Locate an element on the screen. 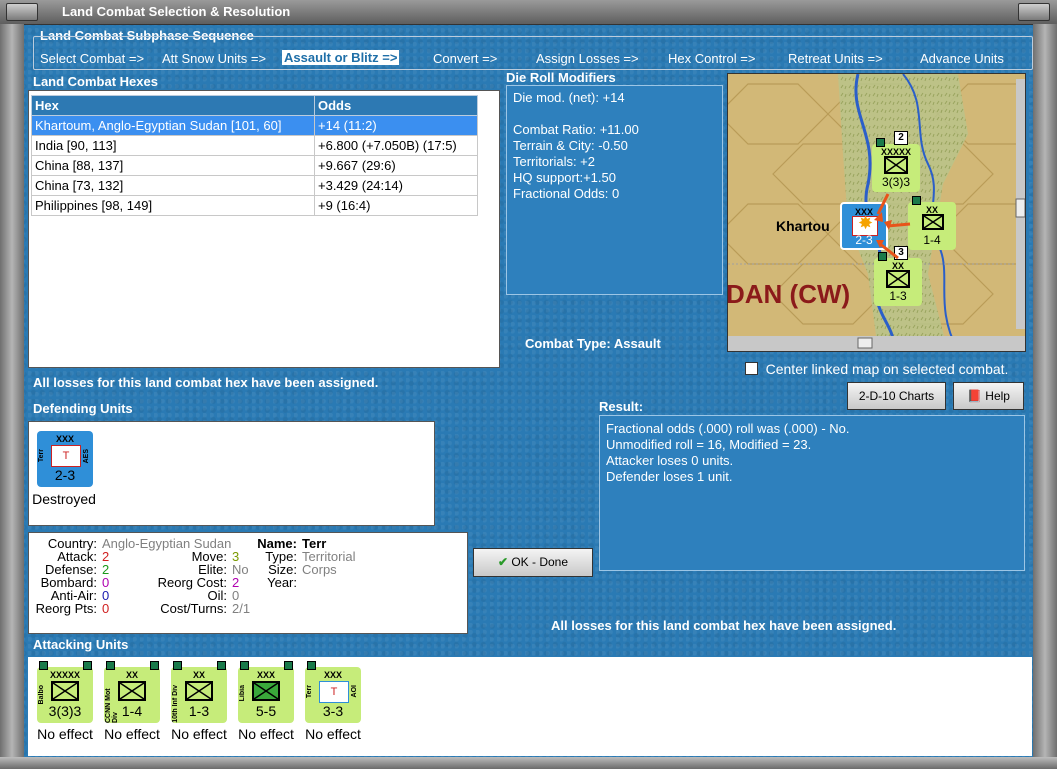 The height and width of the screenshot is (769, 1057). left-frame is located at coordinates (12, 396).